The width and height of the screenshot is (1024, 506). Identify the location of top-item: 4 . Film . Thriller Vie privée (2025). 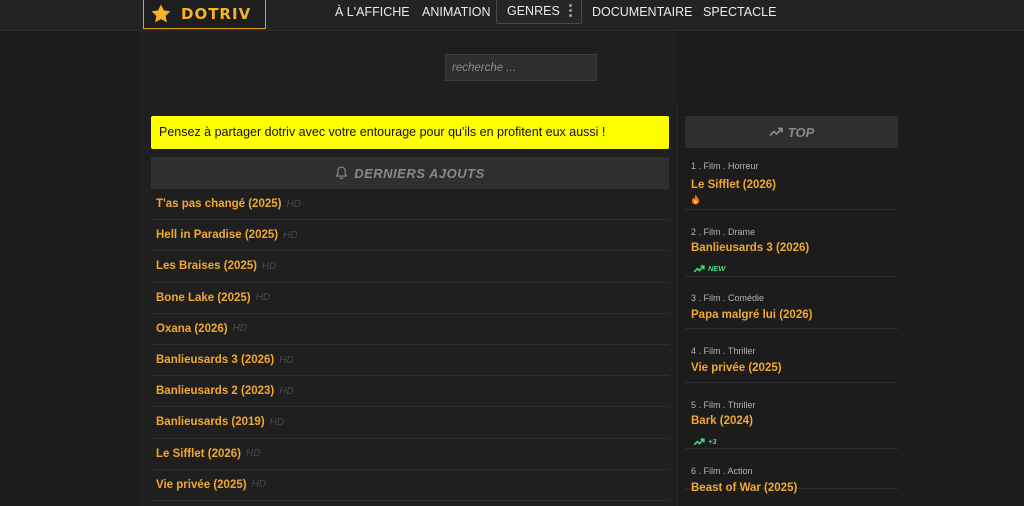
(791, 356).